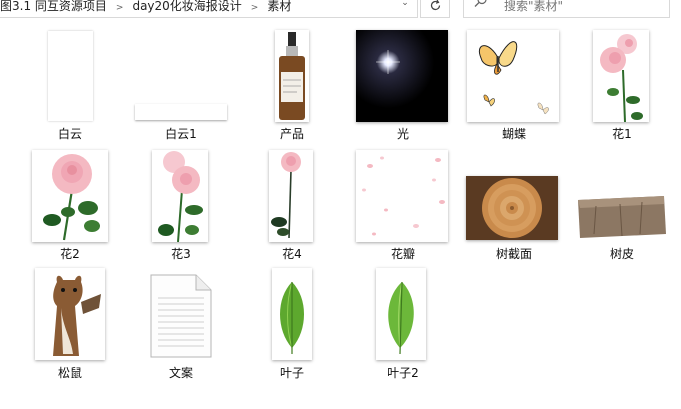  I want to click on file-item: 叶子2, so click(403, 319).